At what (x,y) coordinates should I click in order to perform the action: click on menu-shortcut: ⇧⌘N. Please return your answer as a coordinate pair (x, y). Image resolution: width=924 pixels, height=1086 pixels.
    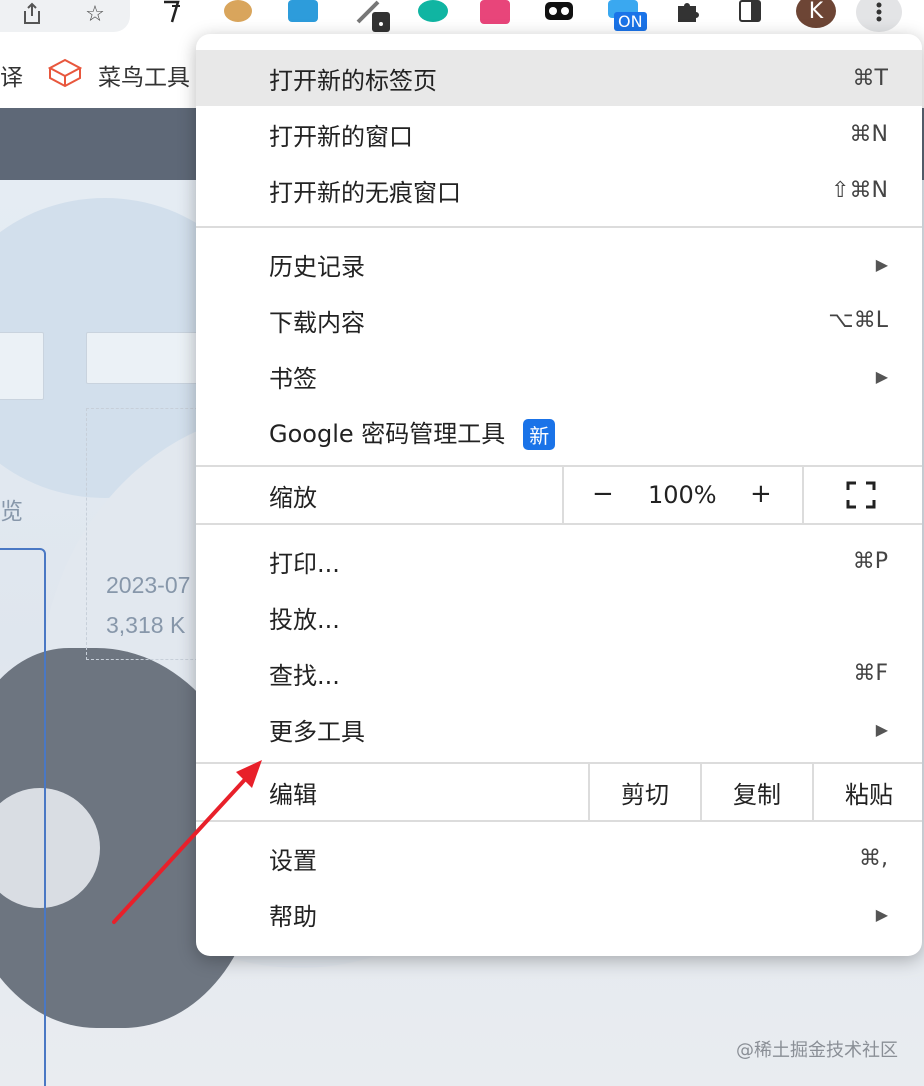
    Looking at the image, I should click on (859, 190).